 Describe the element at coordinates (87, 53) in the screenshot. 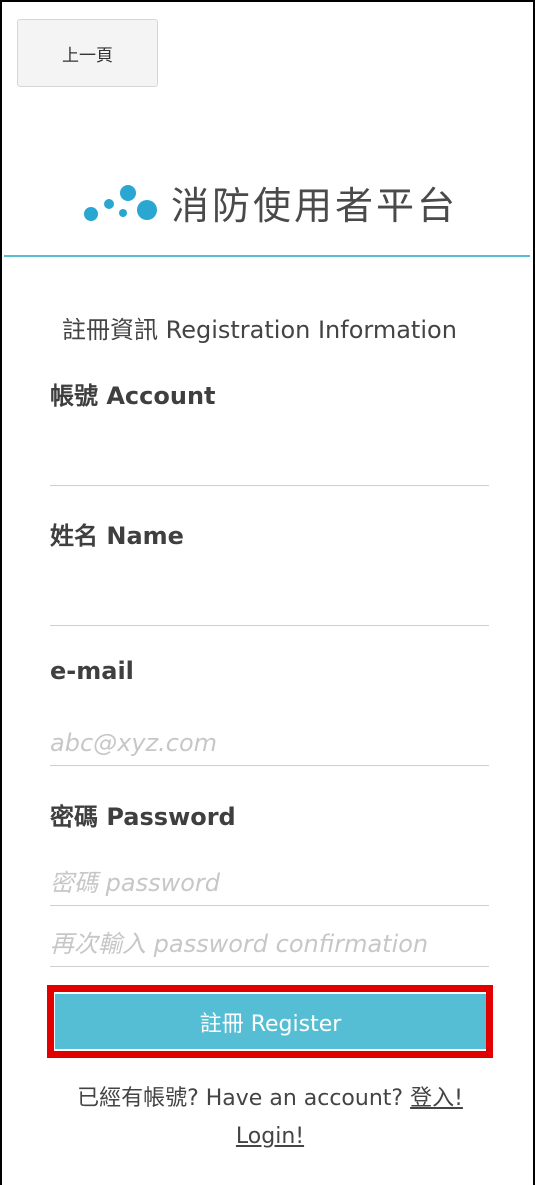

I see `back-button: 上一頁` at that location.